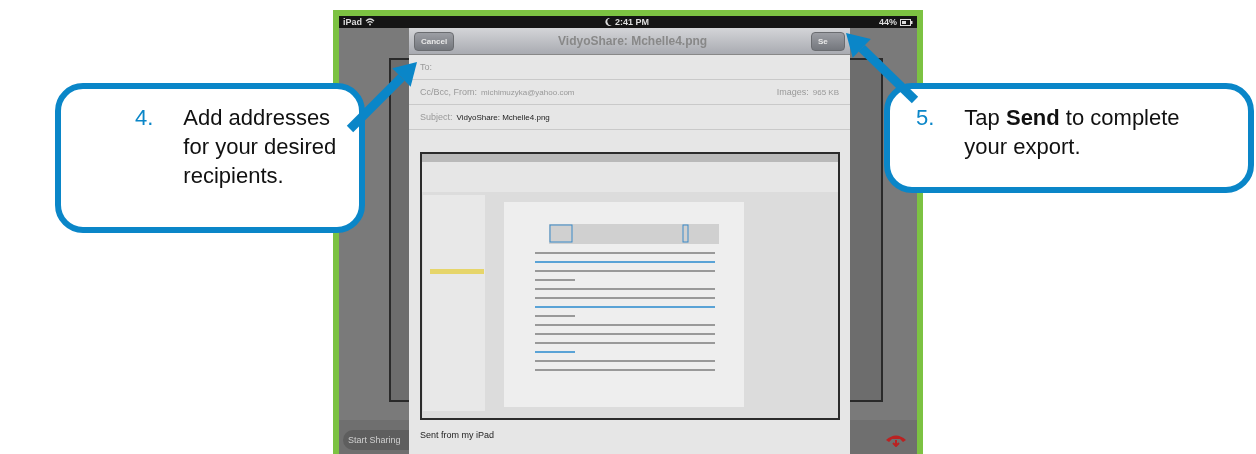 The image size is (1256, 454). What do you see at coordinates (352, 22) in the screenshot?
I see `device-name: iPad` at bounding box center [352, 22].